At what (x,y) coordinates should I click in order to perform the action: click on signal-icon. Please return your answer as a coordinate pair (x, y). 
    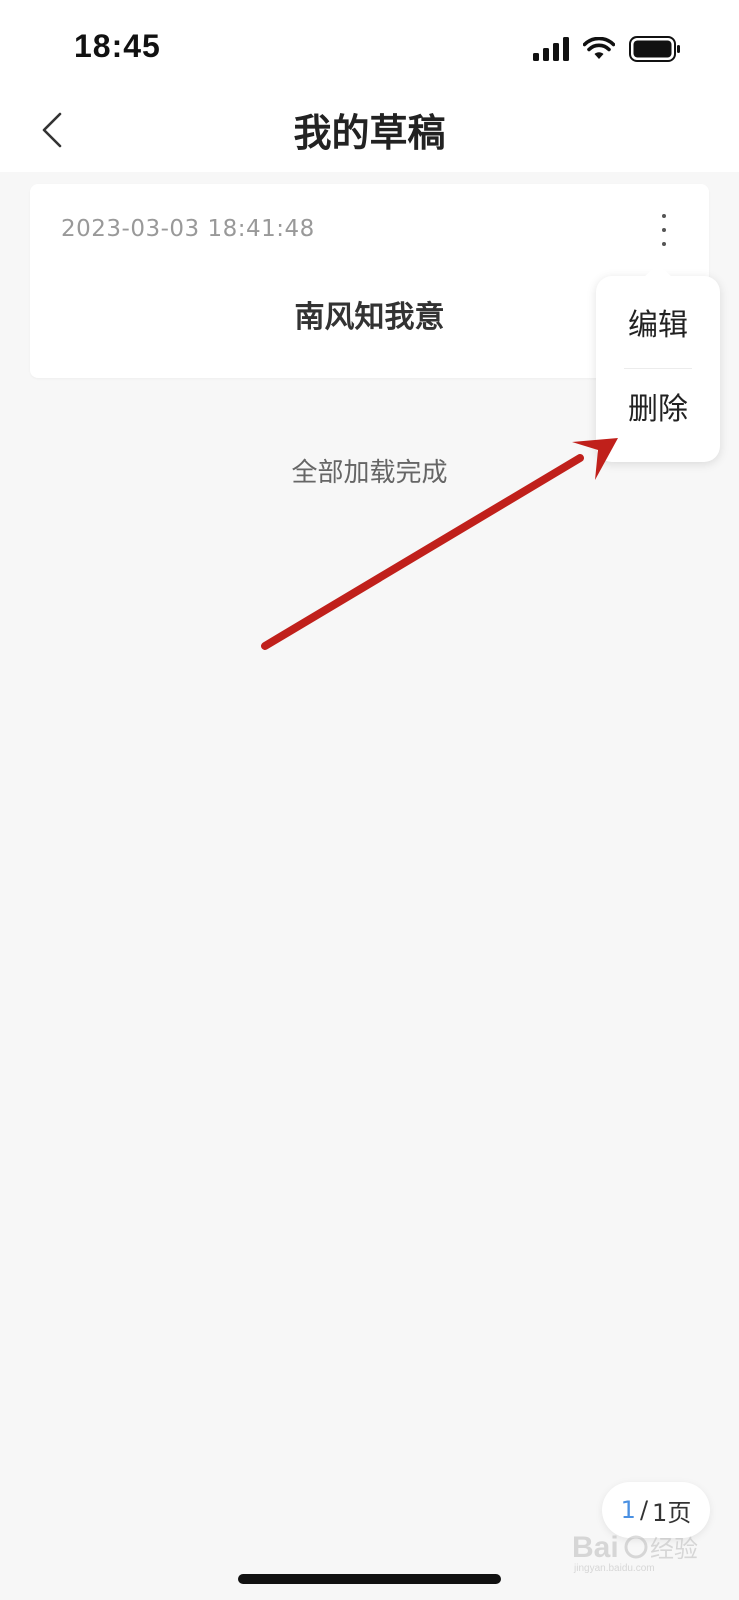
    Looking at the image, I should click on (551, 49).